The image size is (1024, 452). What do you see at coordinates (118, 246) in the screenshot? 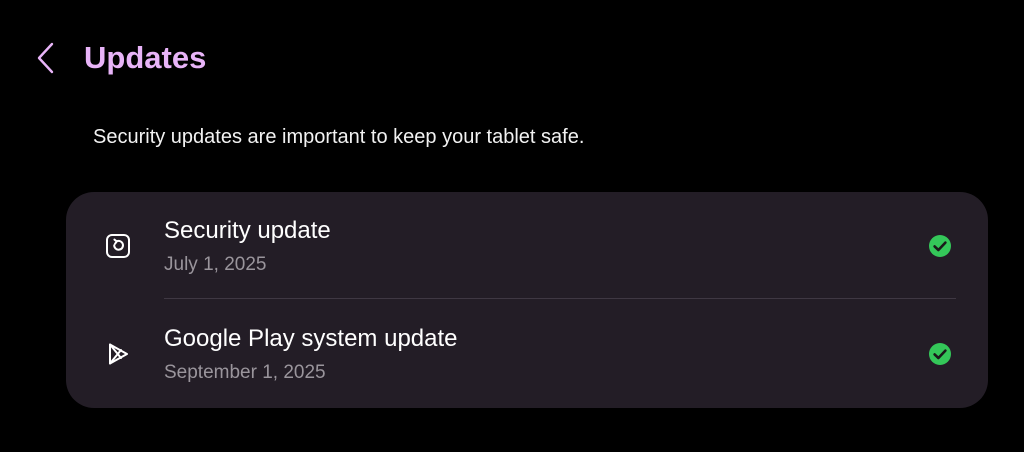
I see `security-update-icon` at bounding box center [118, 246].